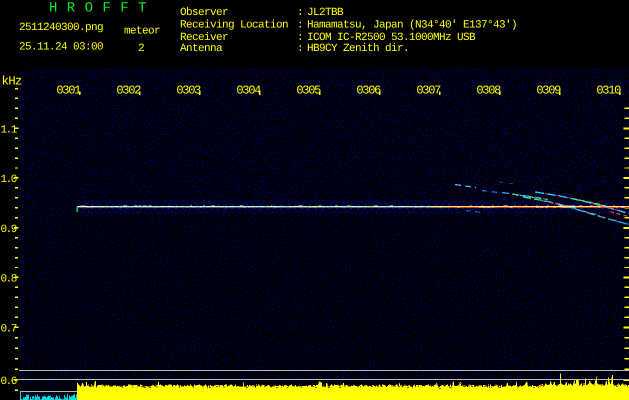 The height and width of the screenshot is (400, 629). Describe the element at coordinates (204, 13) in the screenshot. I see `svg-text: Observer` at that location.